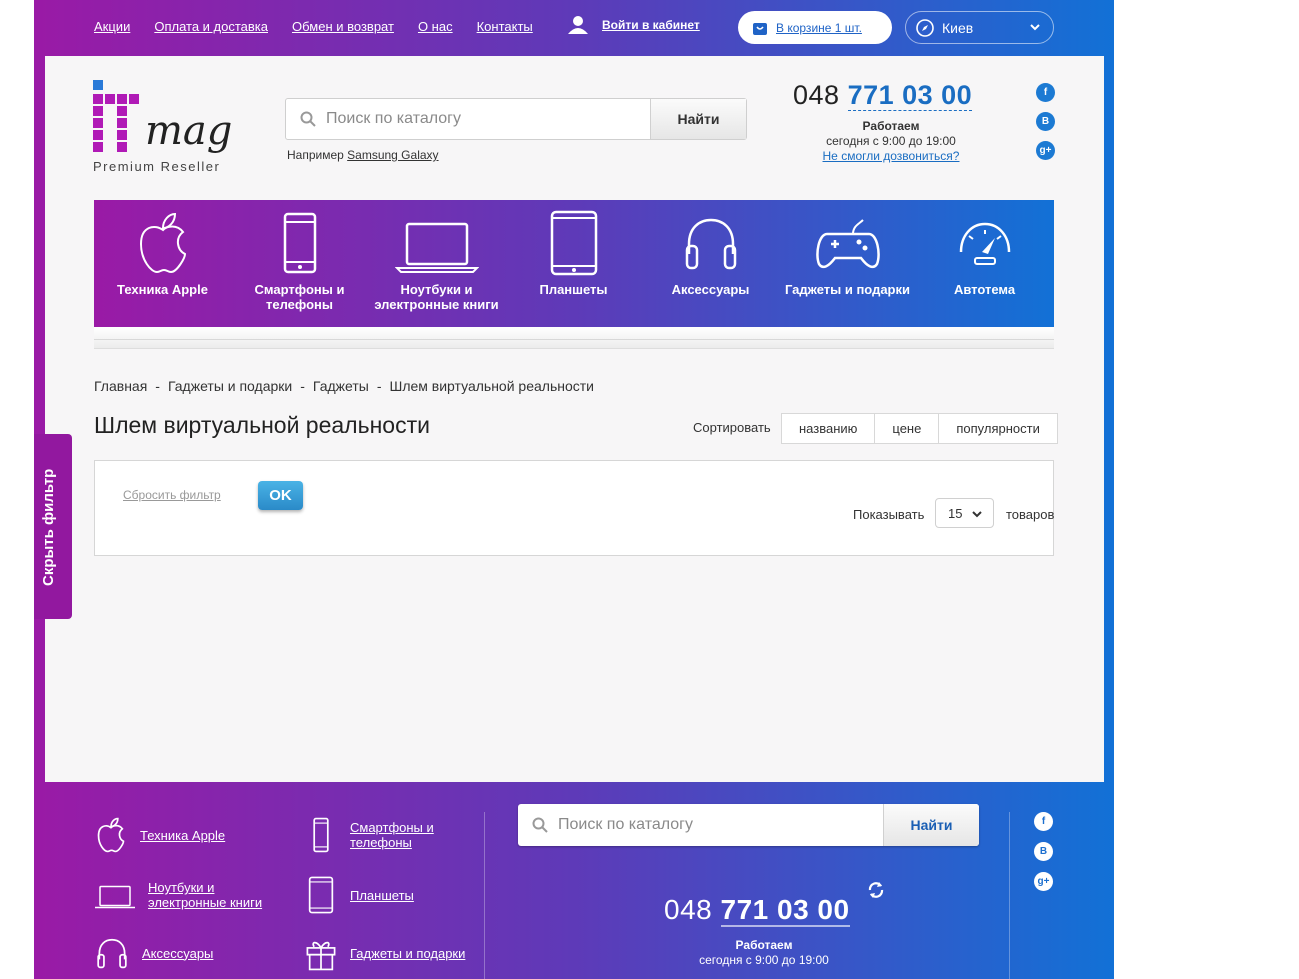 The image size is (1299, 979). I want to click on sort-label: Сортировать, so click(732, 427).